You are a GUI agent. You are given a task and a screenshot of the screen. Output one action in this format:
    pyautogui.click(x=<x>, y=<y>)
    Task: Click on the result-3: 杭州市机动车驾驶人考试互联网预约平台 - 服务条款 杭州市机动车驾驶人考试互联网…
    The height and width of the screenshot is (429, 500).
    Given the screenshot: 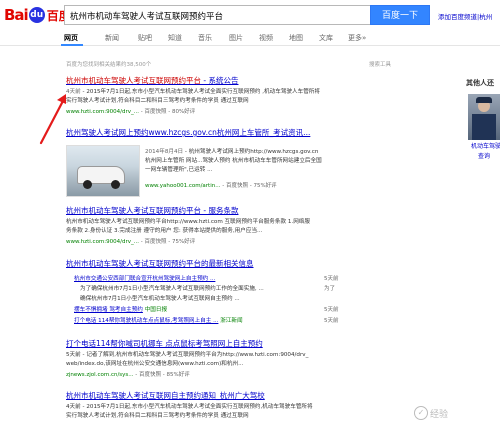 What is the action you would take?
    pyautogui.click(x=211, y=225)
    